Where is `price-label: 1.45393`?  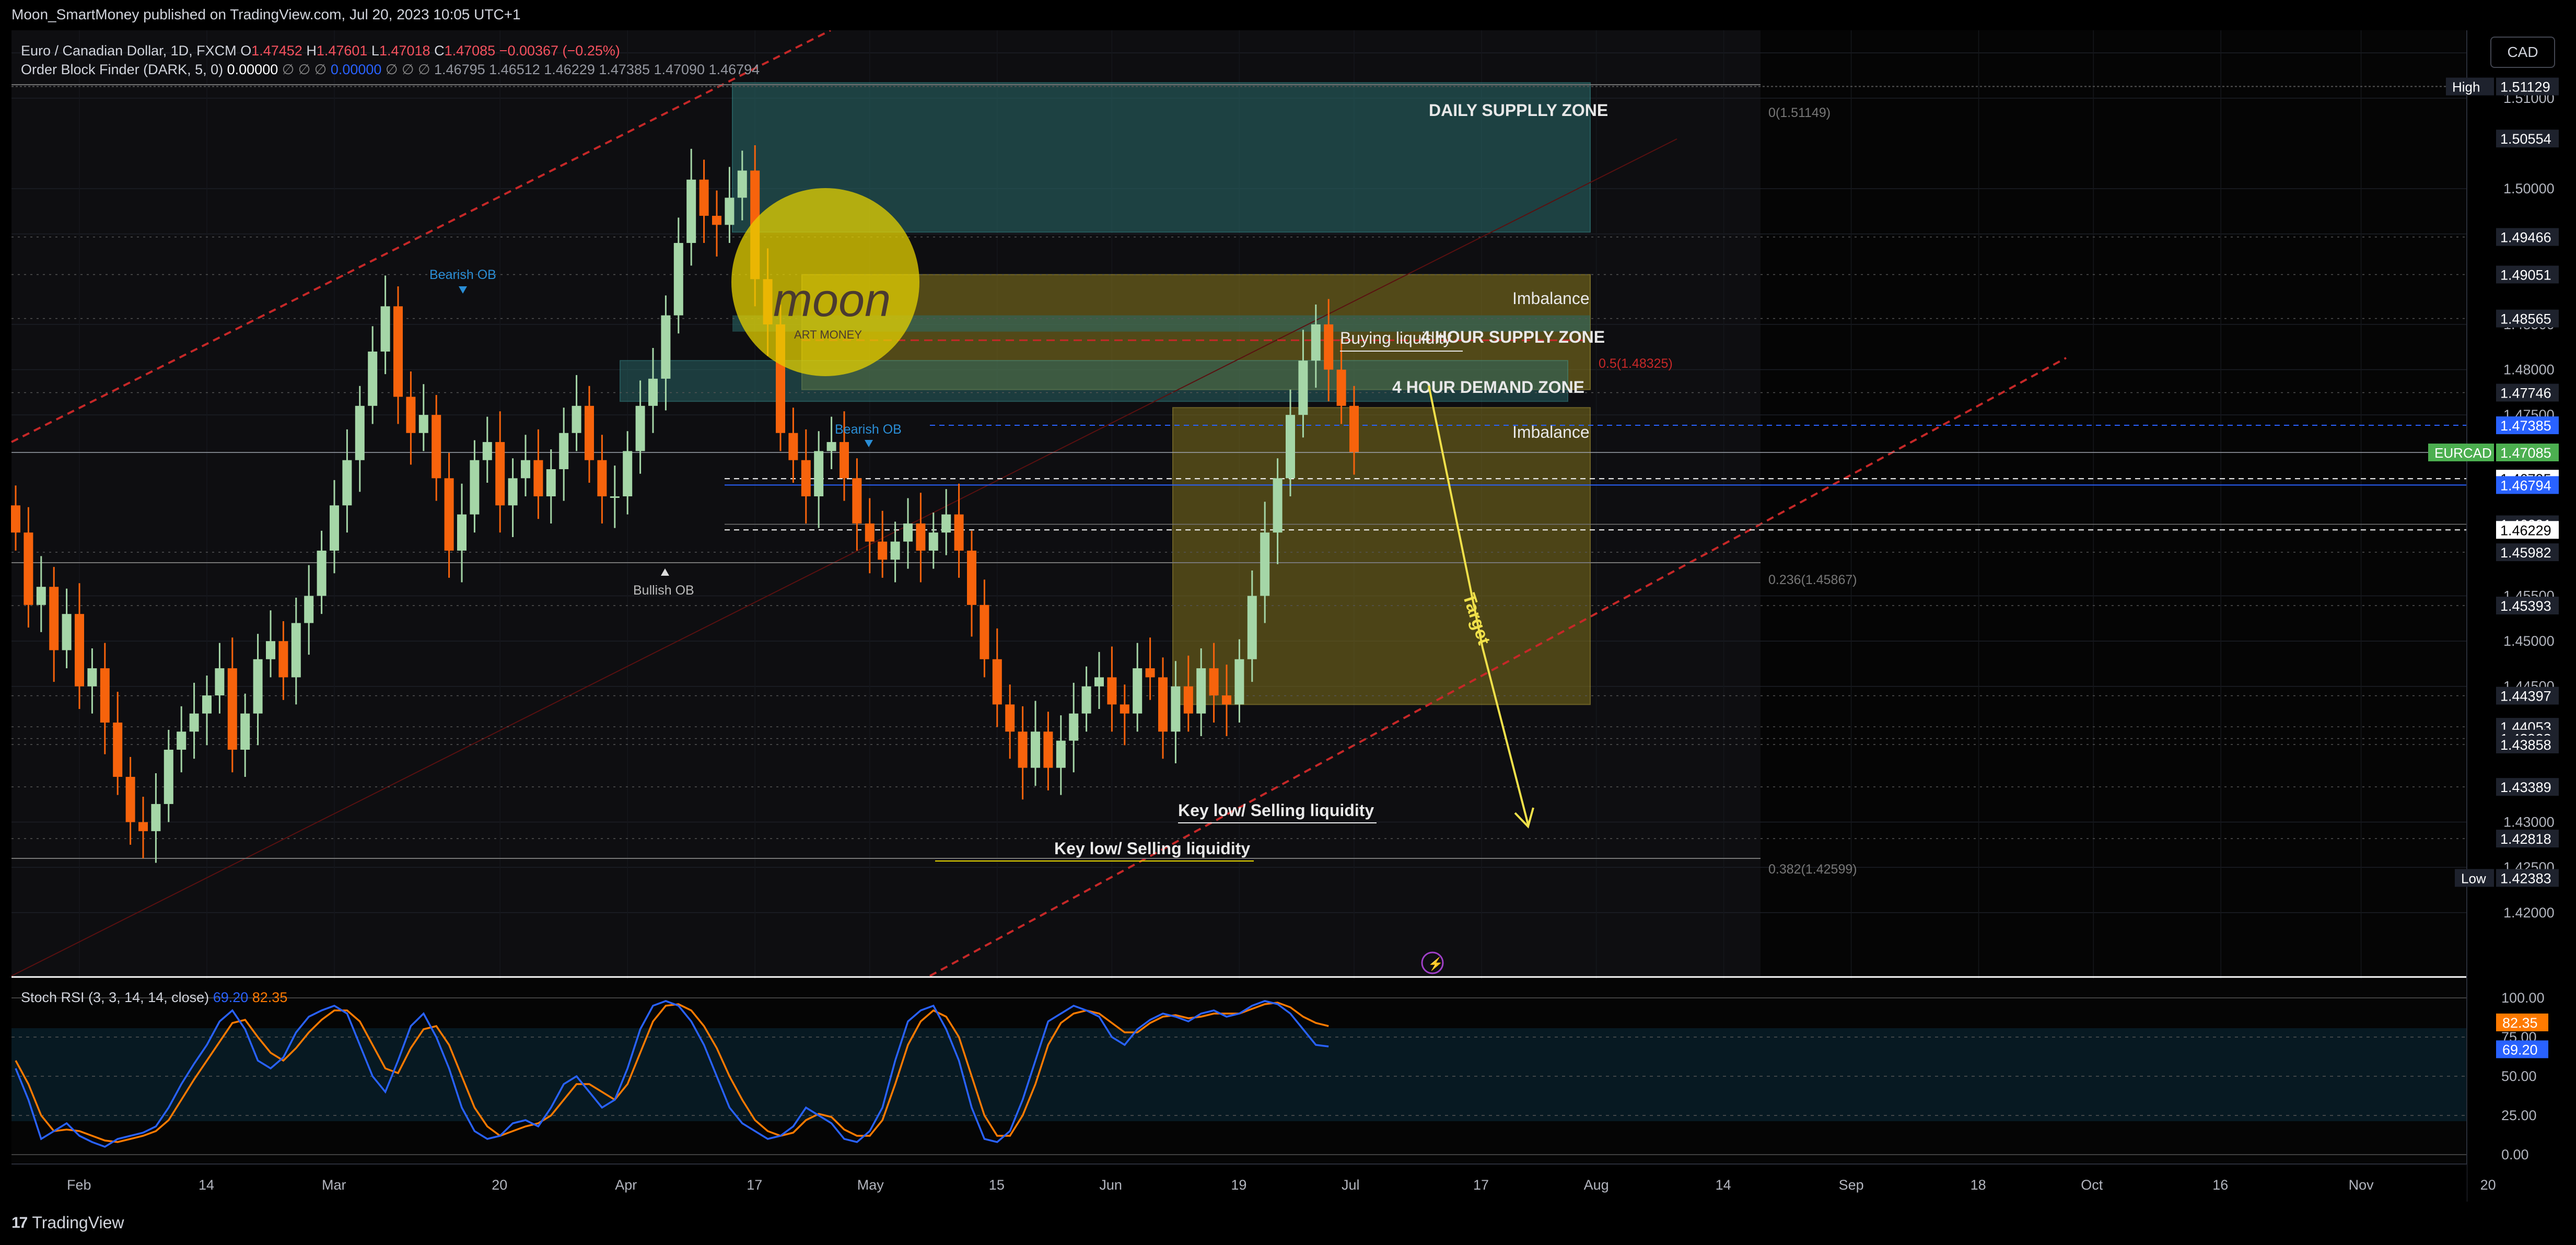
price-label: 1.45393 is located at coordinates (2527, 606).